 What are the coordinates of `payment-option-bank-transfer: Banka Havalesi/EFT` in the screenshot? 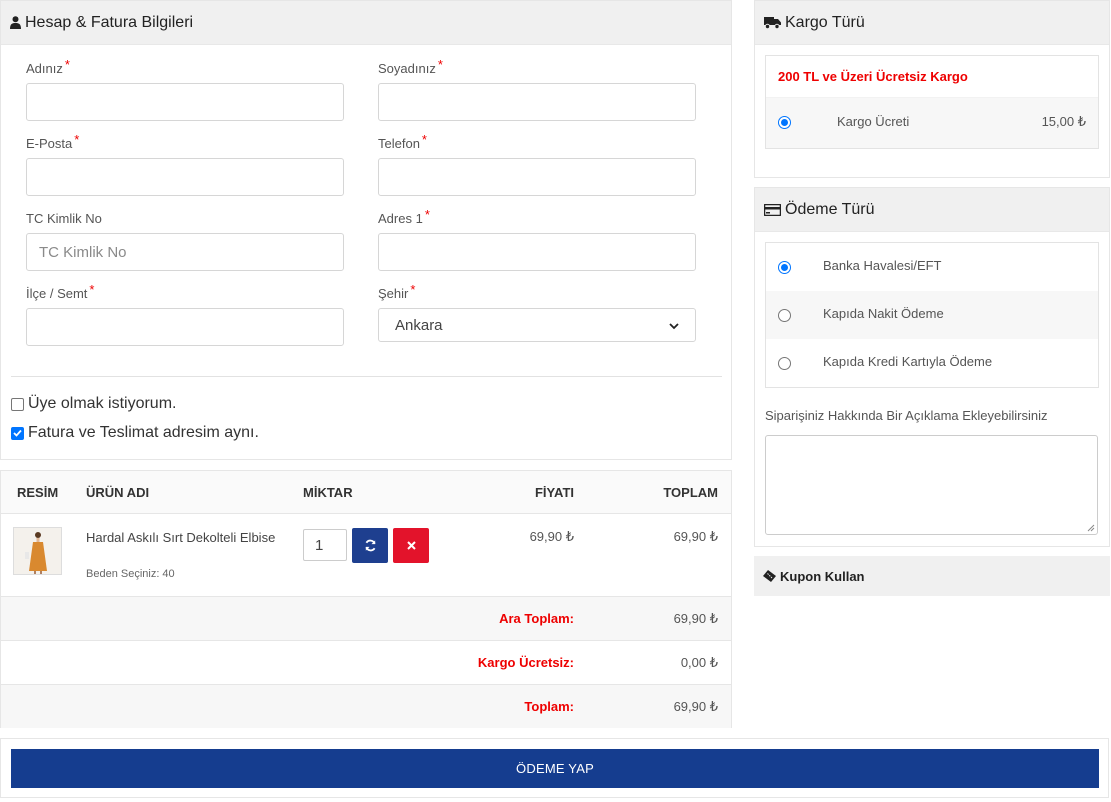 It's located at (932, 267).